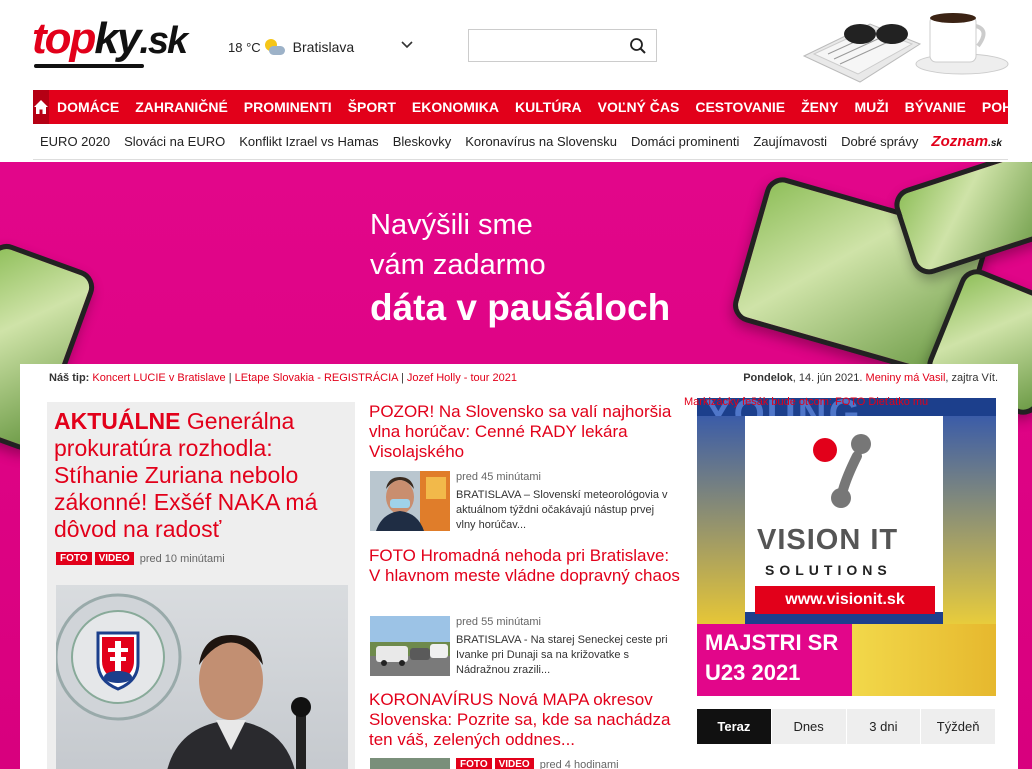 The height and width of the screenshot is (769, 1032). What do you see at coordinates (828, 540) in the screenshot?
I see `ad-brand: VISION IT` at bounding box center [828, 540].